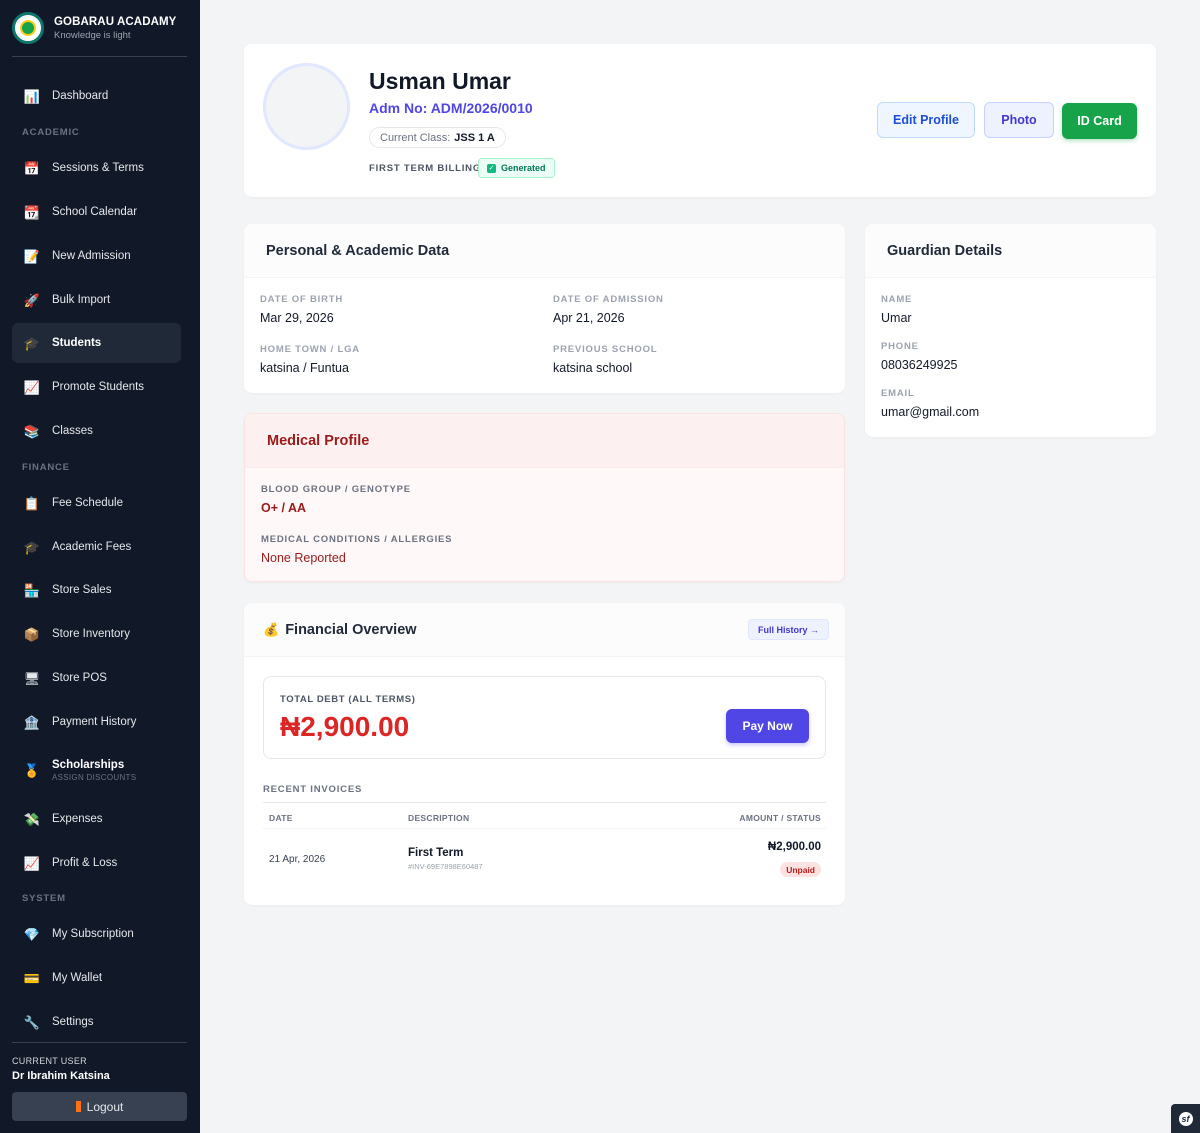 The height and width of the screenshot is (1133, 1200). I want to click on brand: GOBARAU ACADAMY Knowledge is light, so click(94, 28).